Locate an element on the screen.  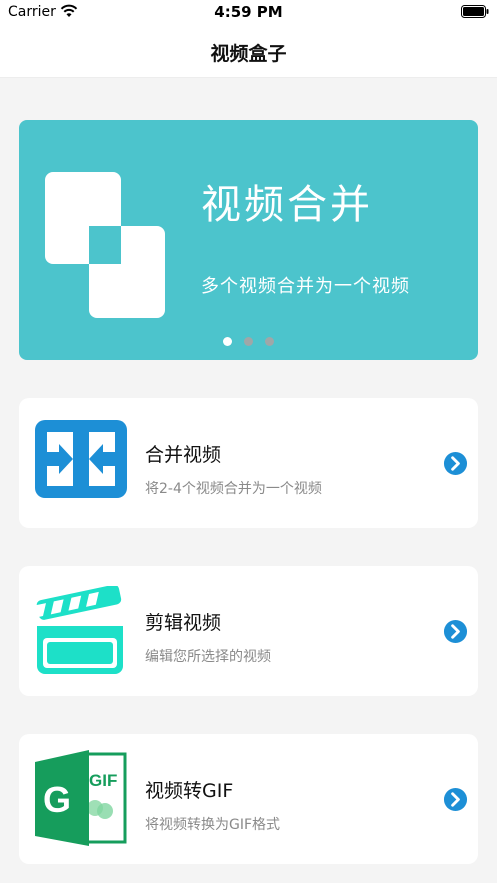
merge-video-card: 合并视频 将2-4个视频合并为一个视频 is located at coordinates (248, 463).